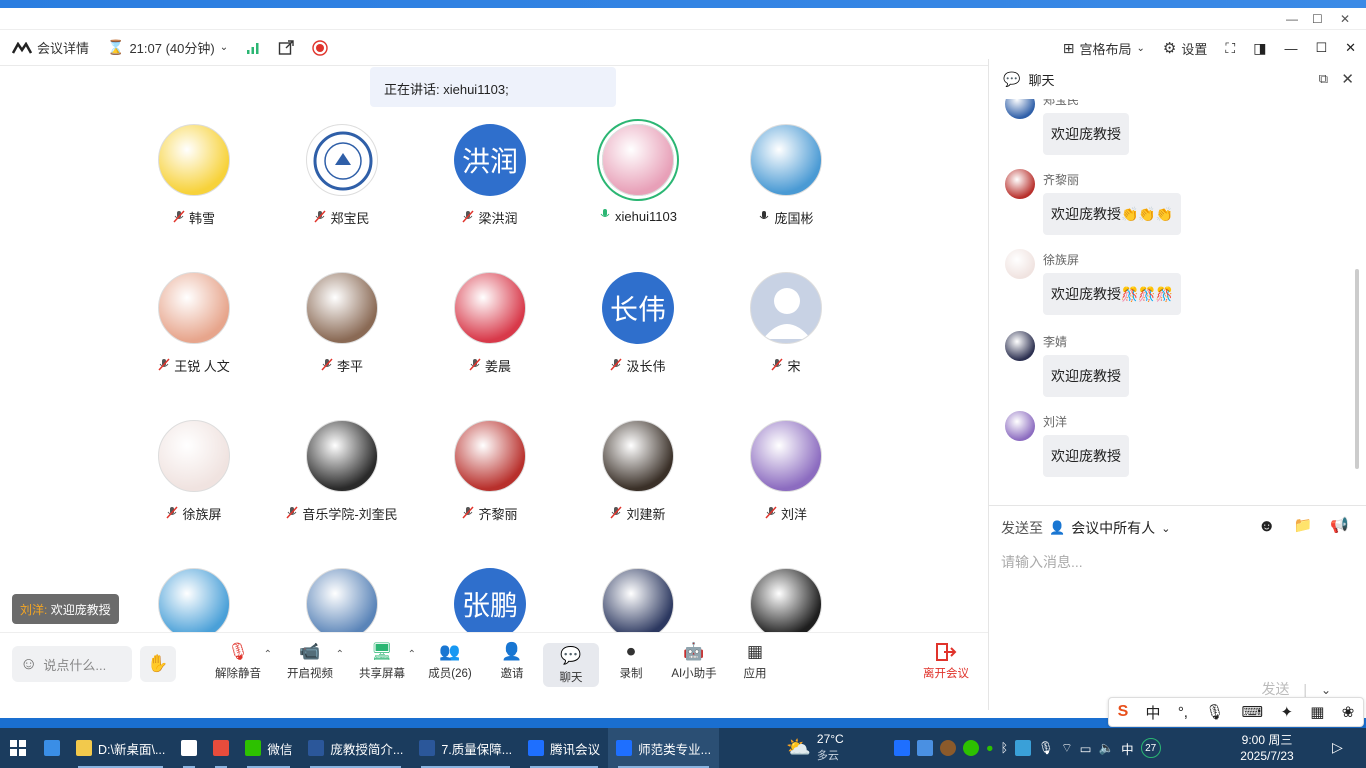 This screenshot has height=768, width=1366. What do you see at coordinates (1303, 526) in the screenshot?
I see `folder-icon: 📁` at bounding box center [1303, 526].